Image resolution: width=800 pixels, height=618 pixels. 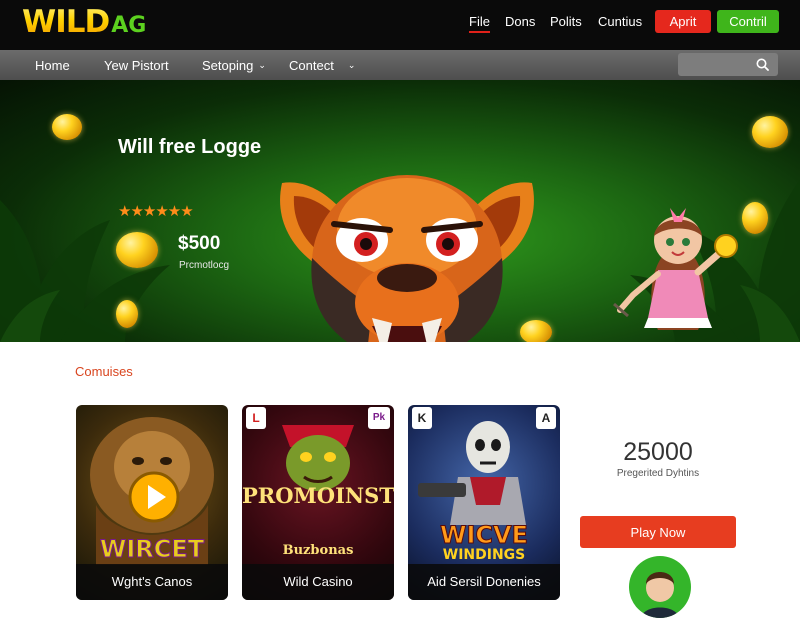 I want to click on logo: WILDAG, so click(x=84, y=22).